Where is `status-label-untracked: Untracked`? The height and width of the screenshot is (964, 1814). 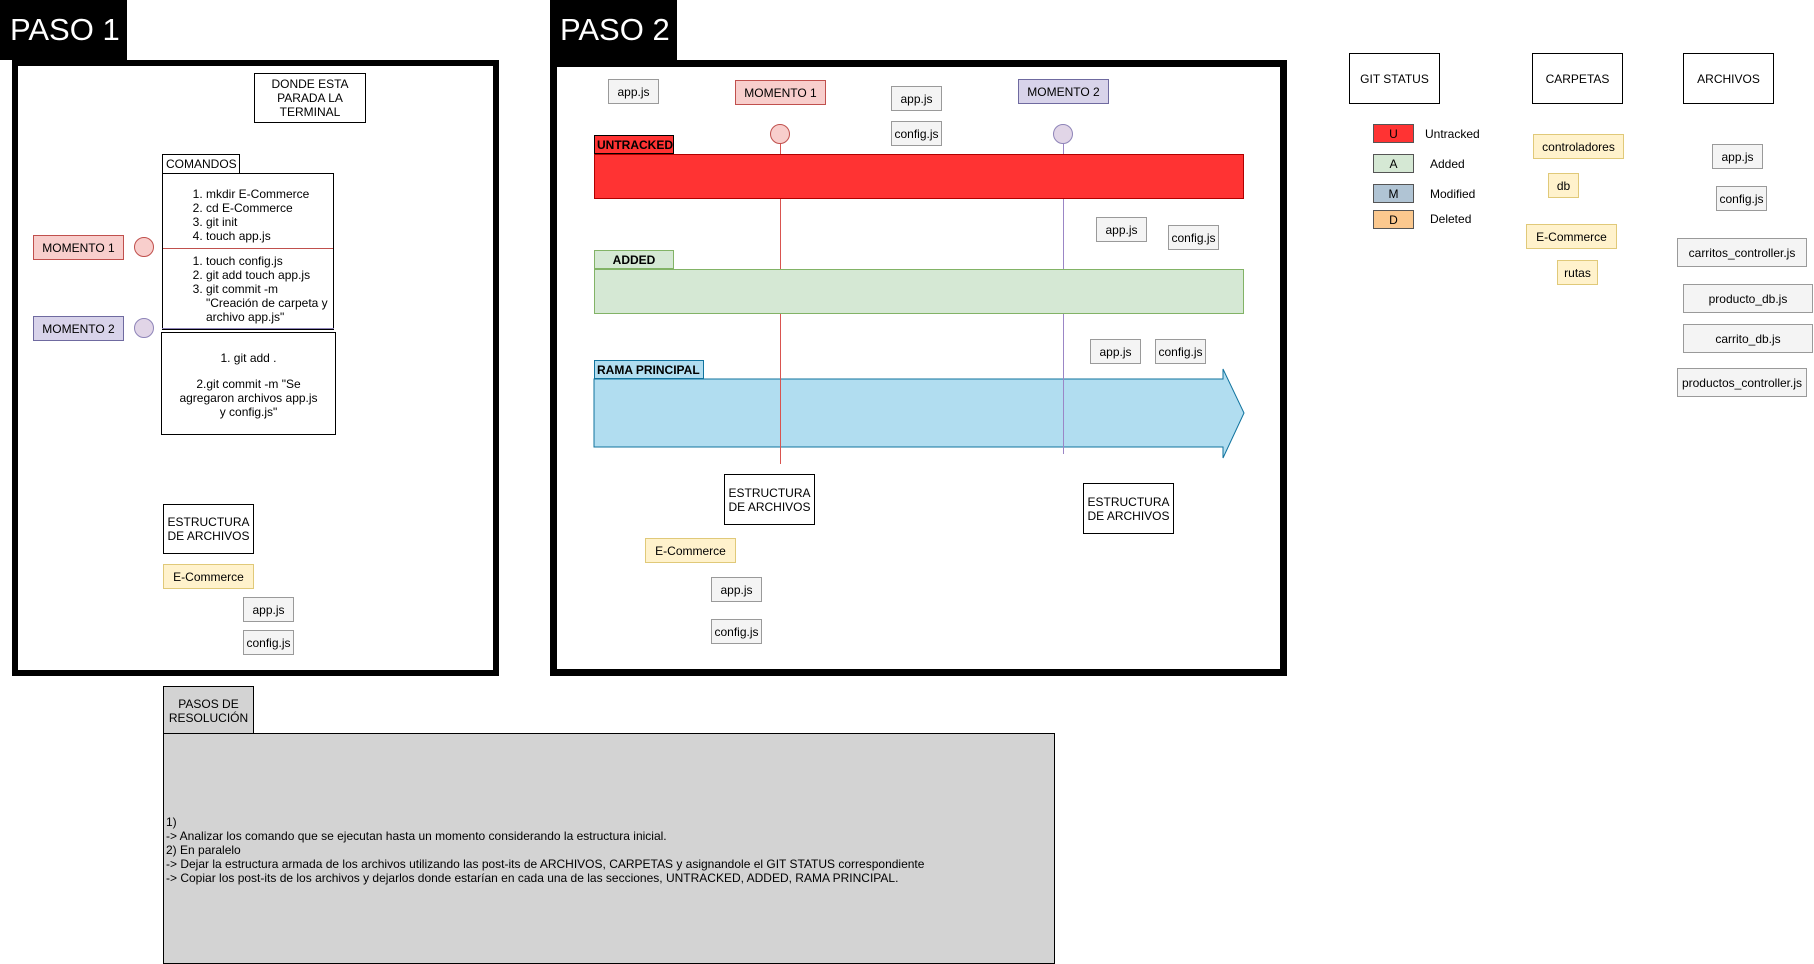
status-label-untracked: Untracked is located at coordinates (1452, 134).